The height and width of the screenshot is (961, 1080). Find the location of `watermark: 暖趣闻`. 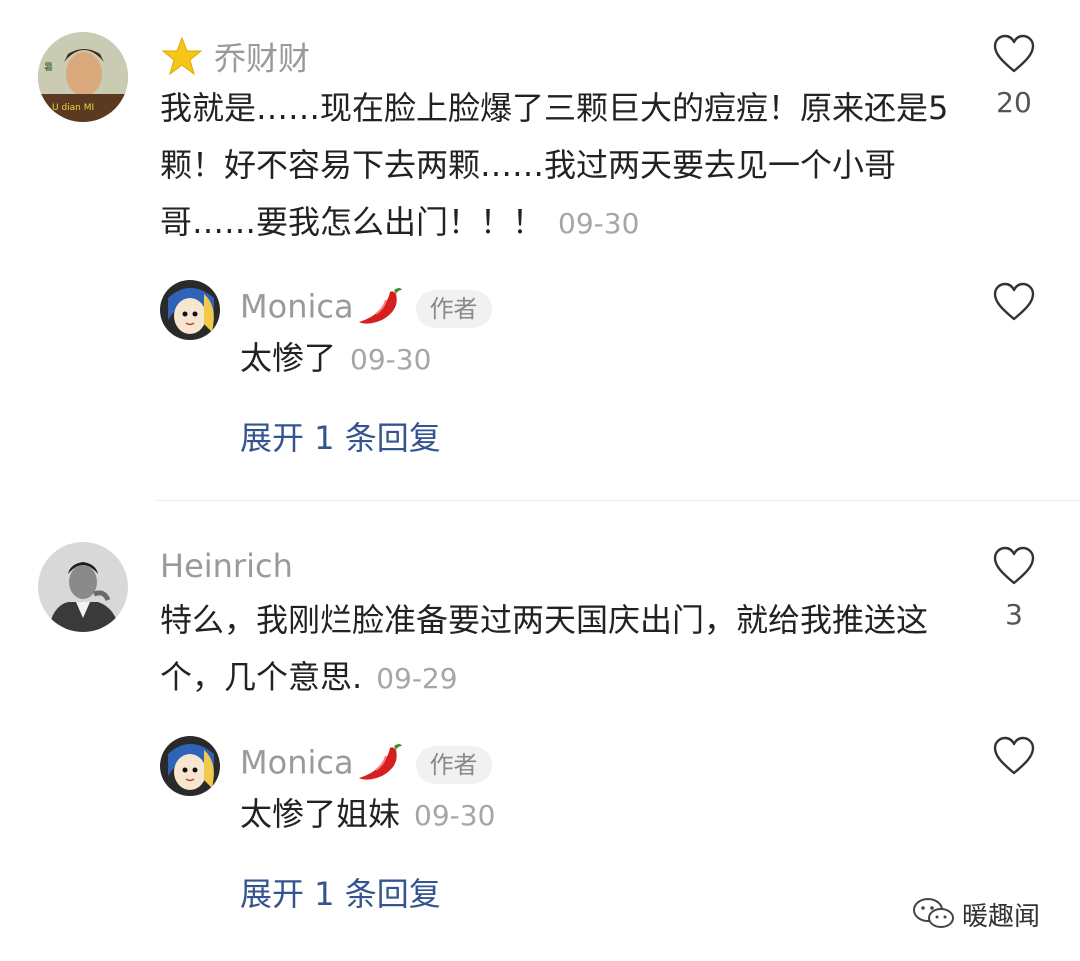

watermark: 暖趣闻 is located at coordinates (976, 917).